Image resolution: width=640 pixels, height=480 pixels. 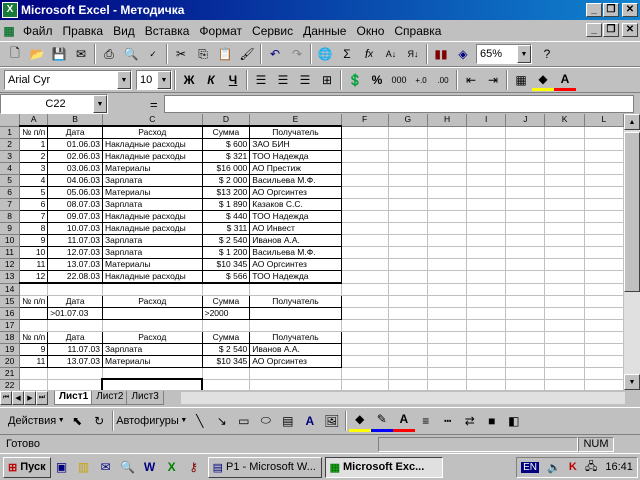 I want to click on cell: 8, so click(x=34, y=228).